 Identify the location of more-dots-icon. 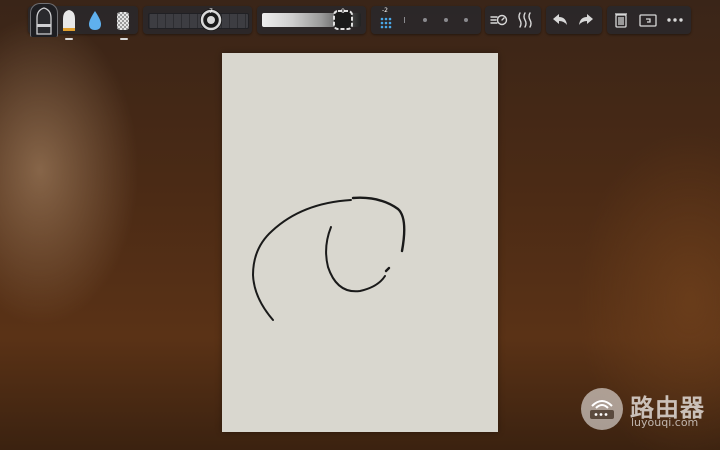
(675, 20).